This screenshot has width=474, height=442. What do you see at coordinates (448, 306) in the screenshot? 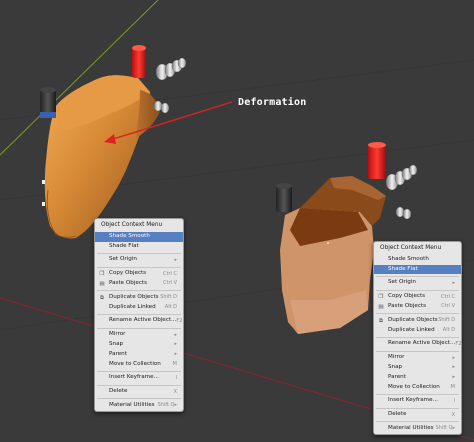
I see `menu-item-shortcut: Ctrl V` at bounding box center [448, 306].